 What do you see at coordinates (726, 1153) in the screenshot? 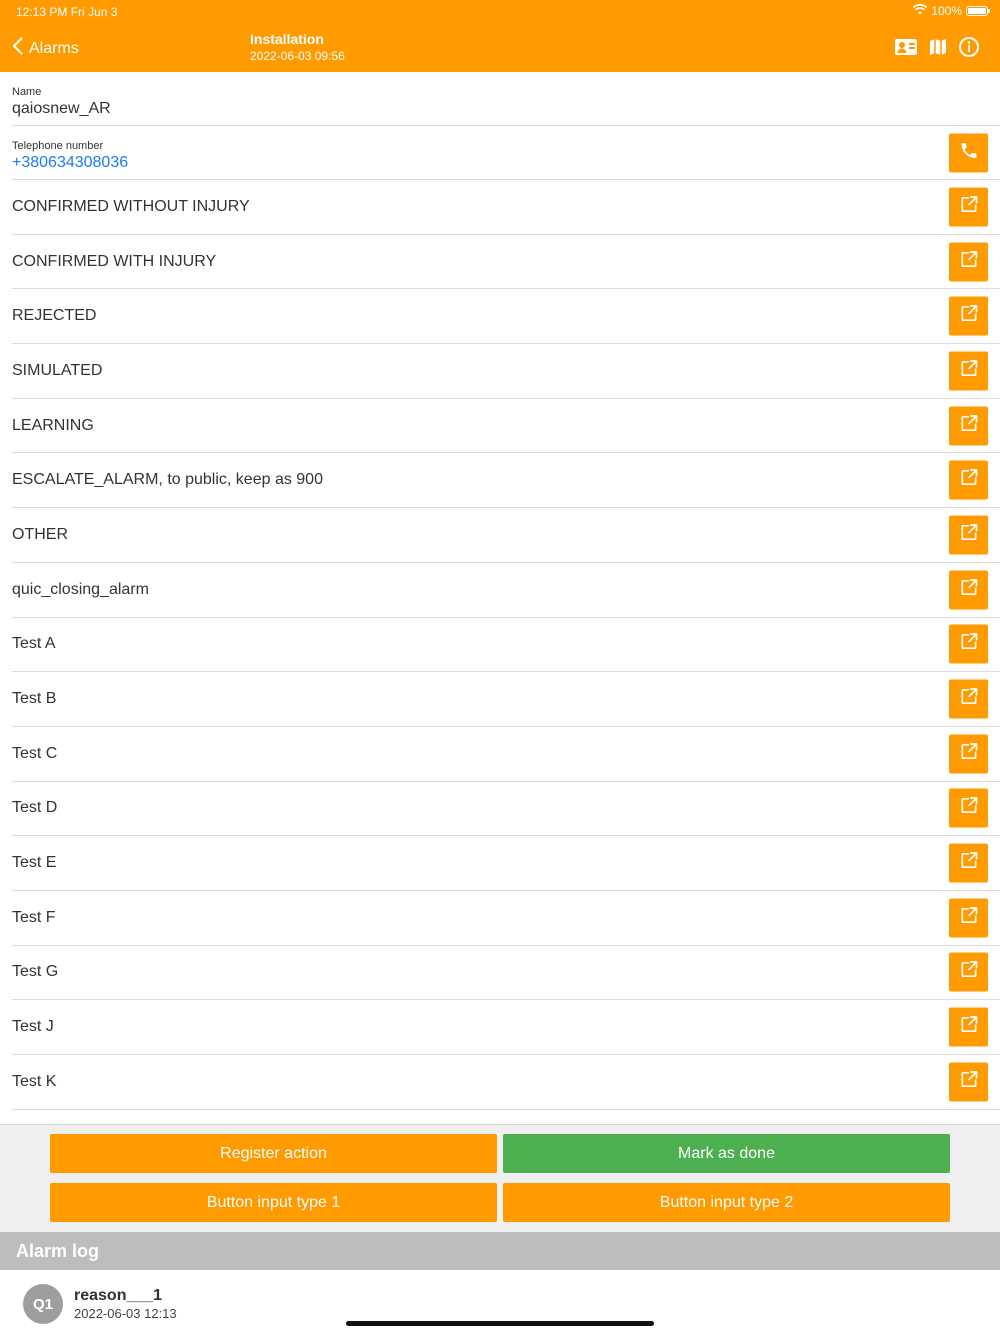
I see `mark-as-done-button: Mark as done` at bounding box center [726, 1153].